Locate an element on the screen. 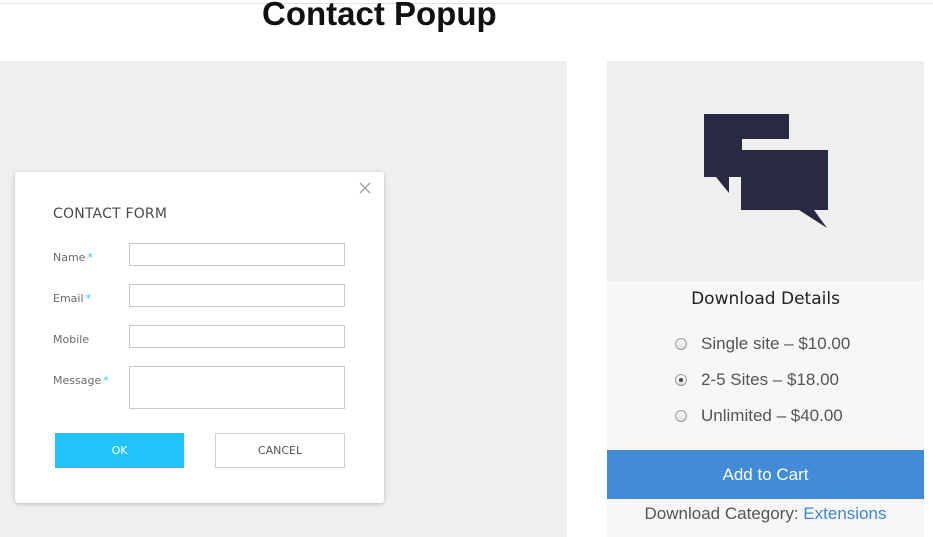 The height and width of the screenshot is (537, 933). name-label: Name * is located at coordinates (73, 257).